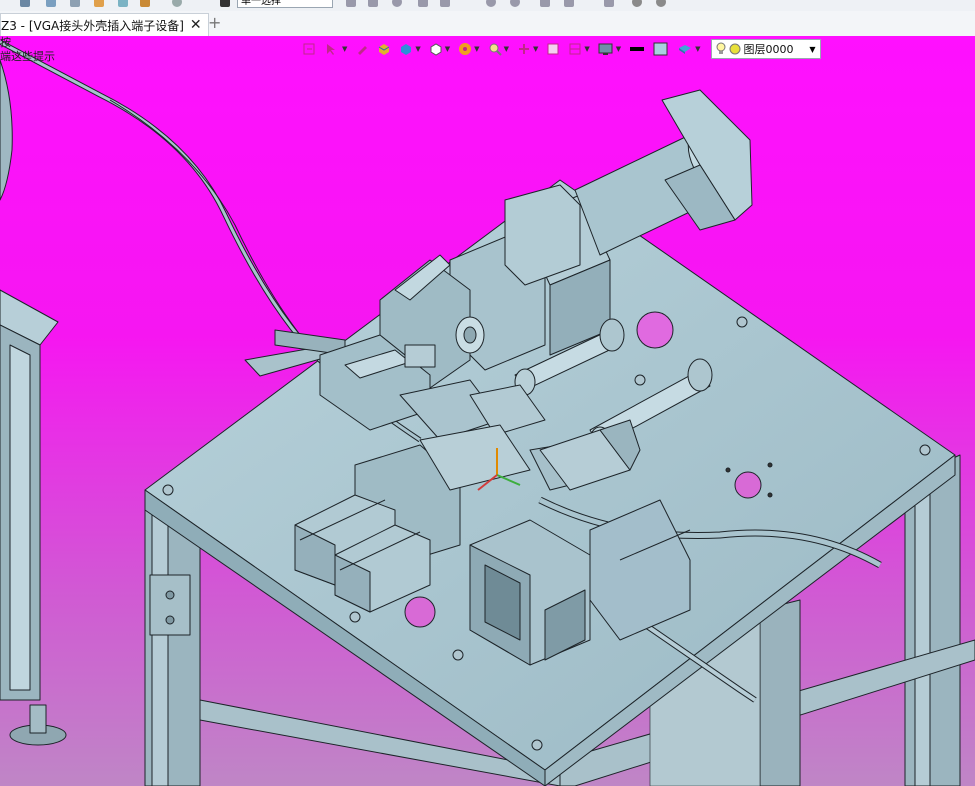  Describe the element at coordinates (309, 49) in the screenshot. I see `layer-entry-icon` at that location.